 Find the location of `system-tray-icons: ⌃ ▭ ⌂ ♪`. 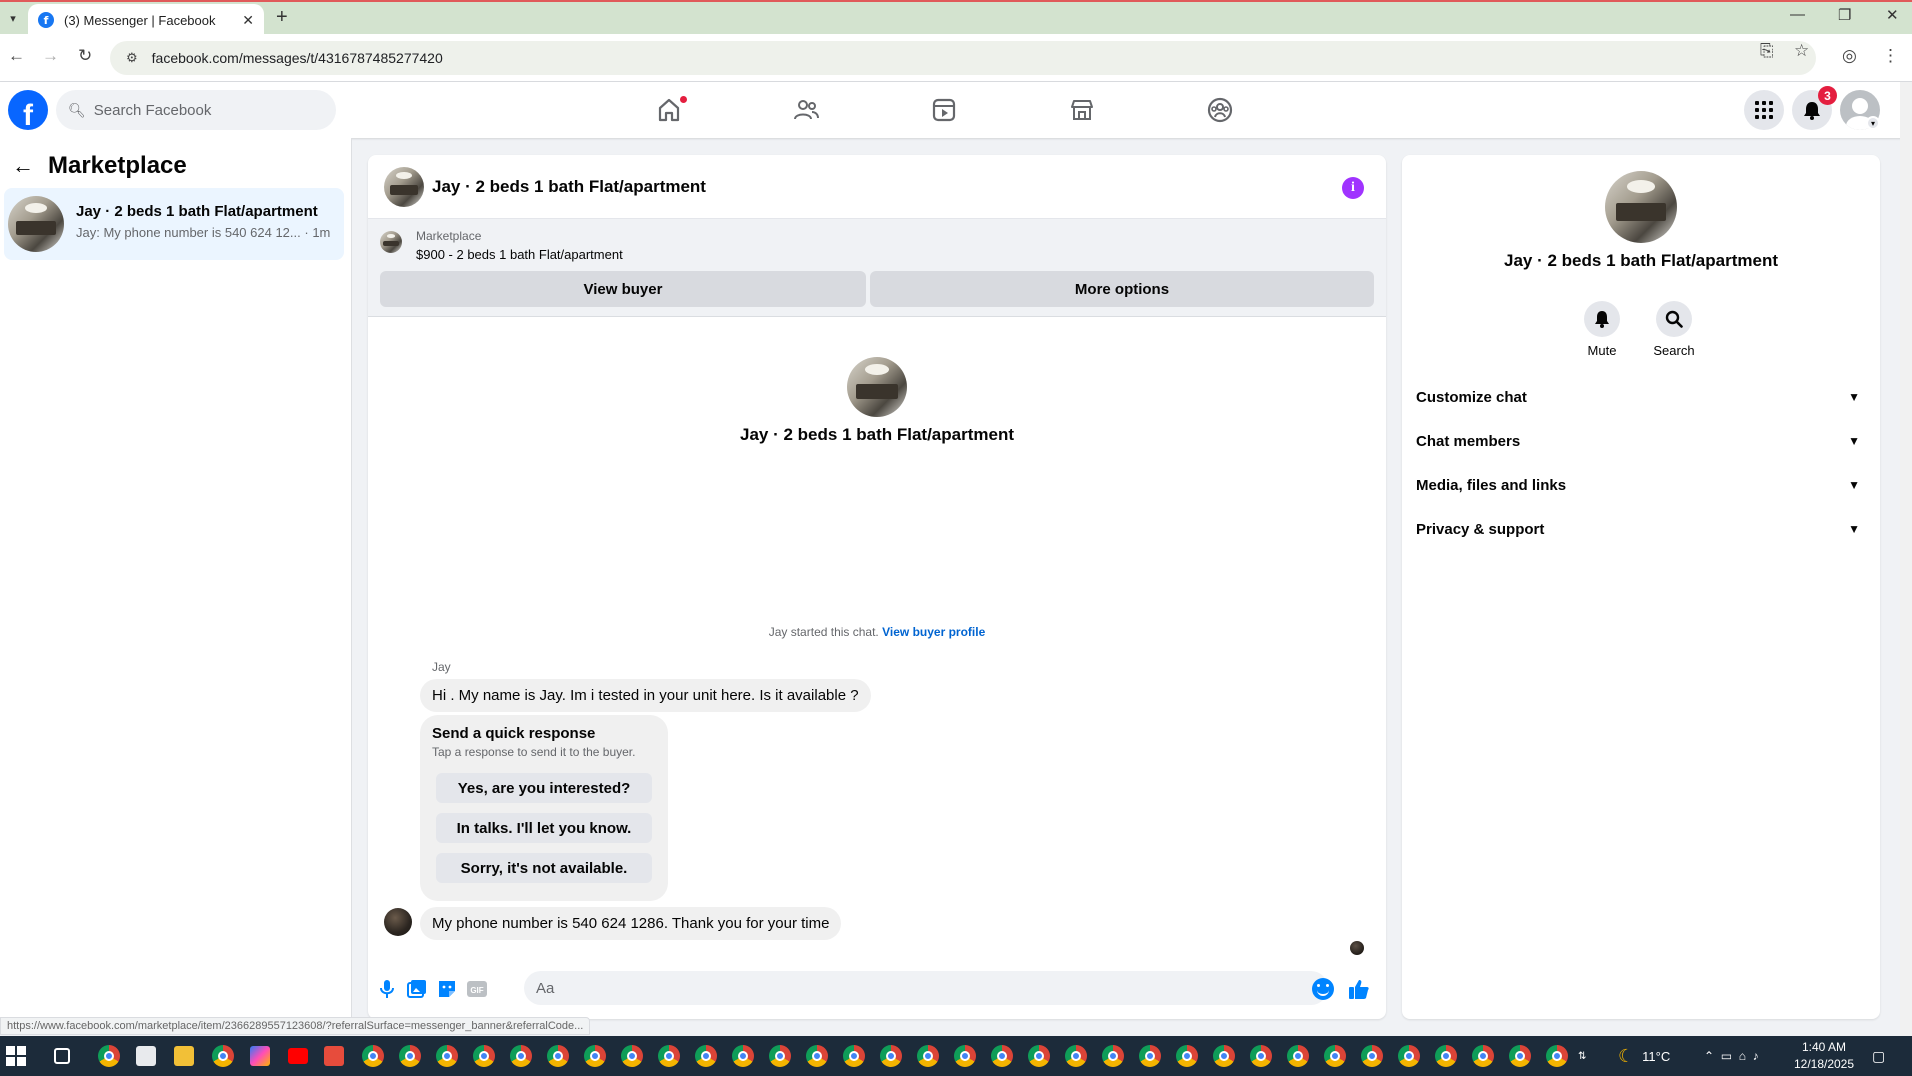

system-tray-icons: ⌃ ▭ ⌂ ♪ is located at coordinates (1731, 1056).